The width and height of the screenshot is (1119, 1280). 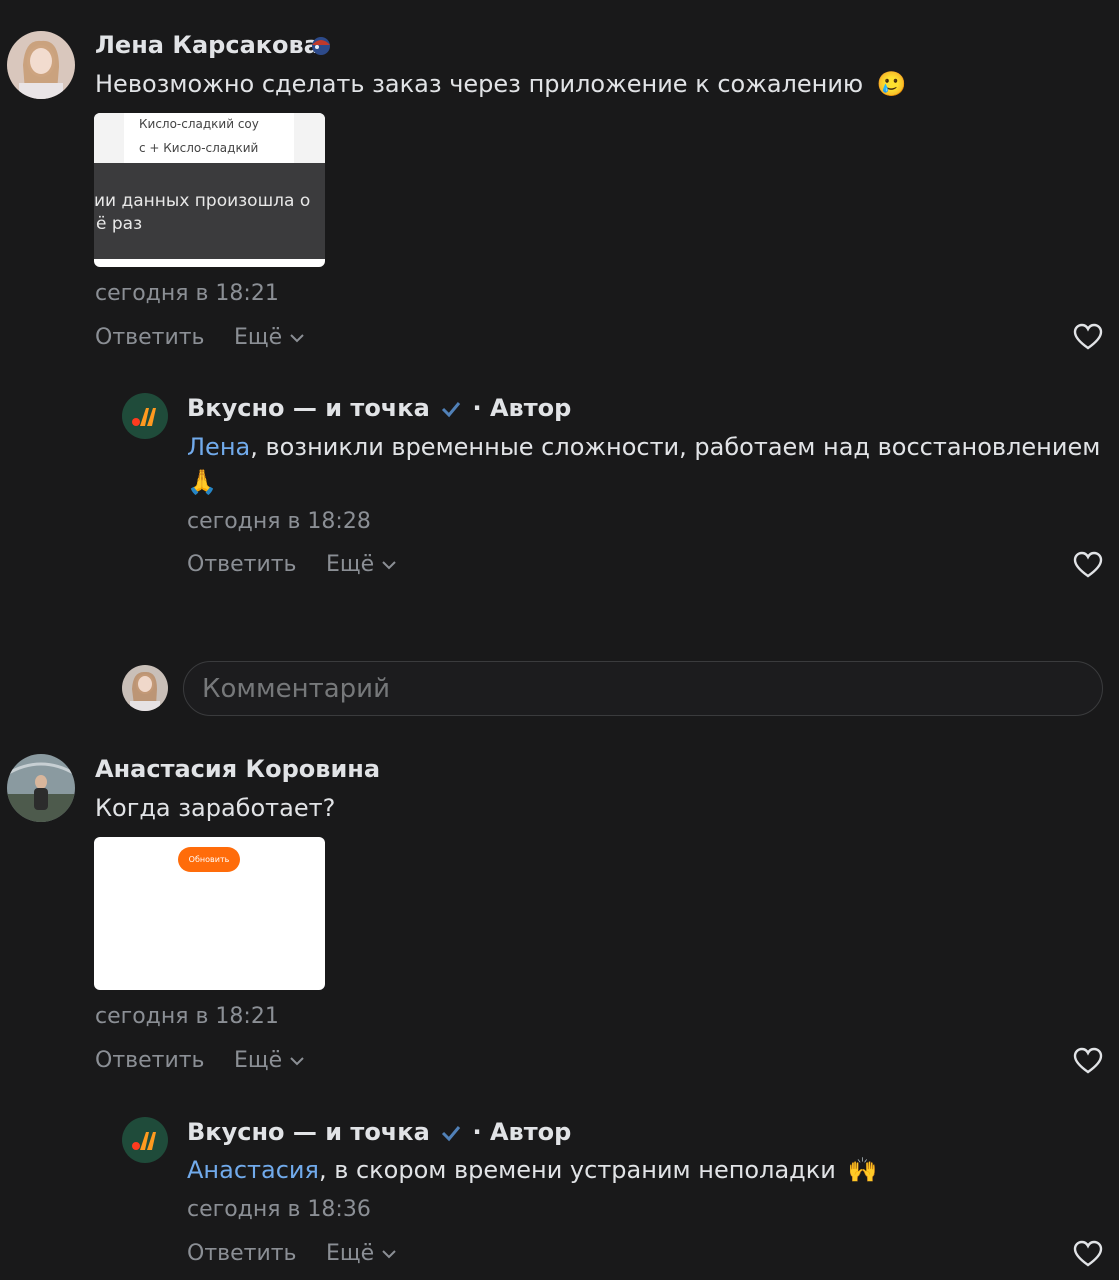 What do you see at coordinates (199, 148) in the screenshot?
I see `image-text: с + Кисло-сладкий` at bounding box center [199, 148].